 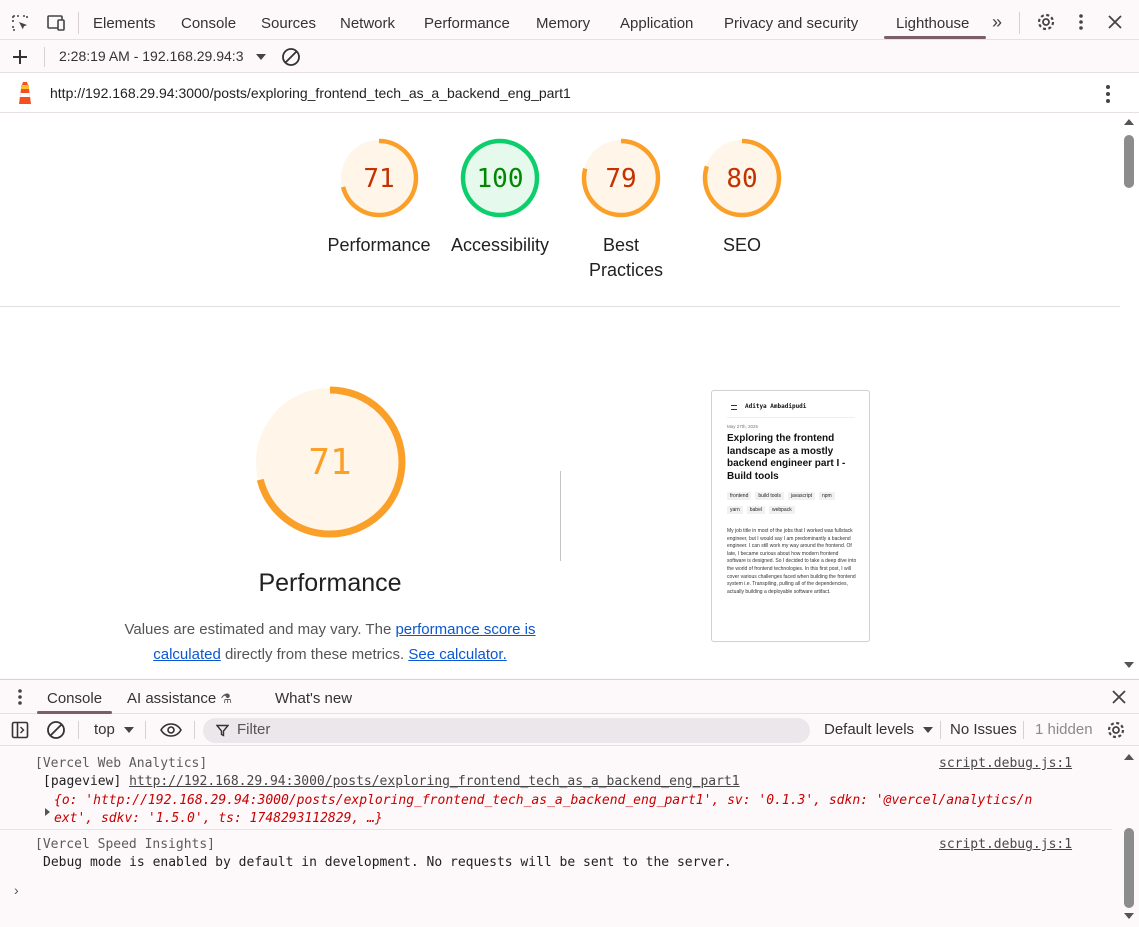 I want to click on more-options-kebab-icon, so click(x=1081, y=22).